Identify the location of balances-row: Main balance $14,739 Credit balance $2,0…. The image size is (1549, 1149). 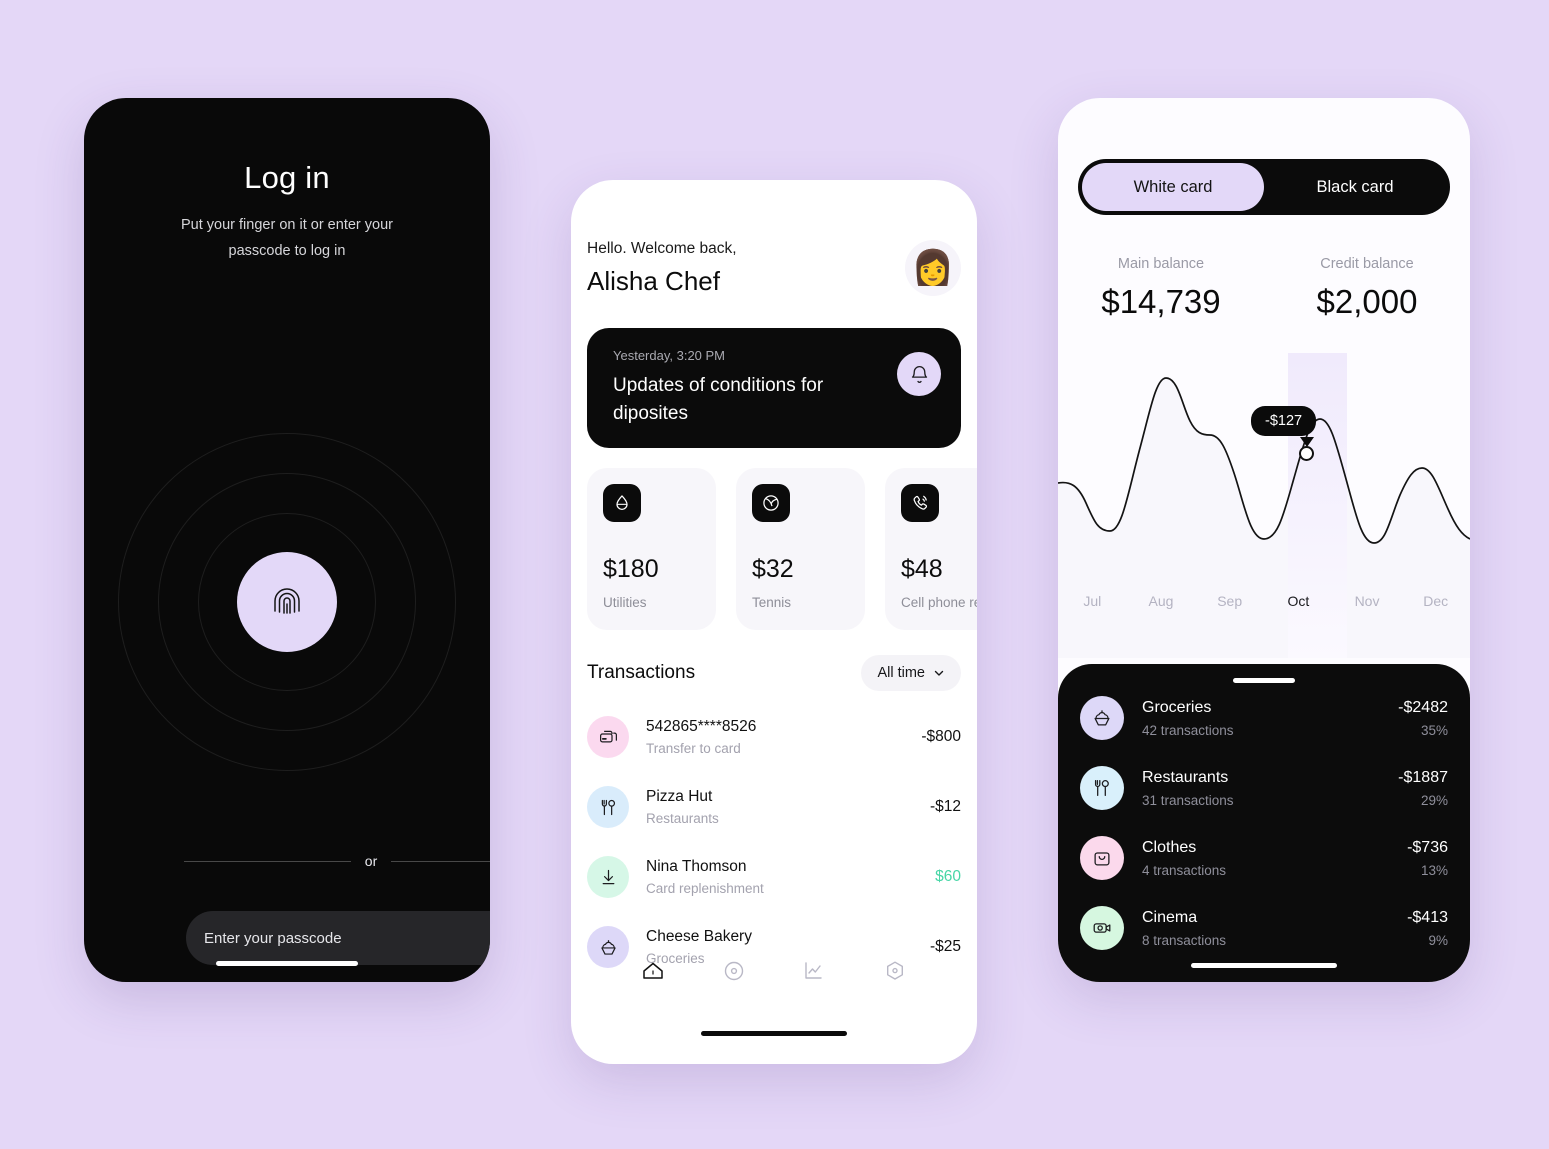
(1264, 288).